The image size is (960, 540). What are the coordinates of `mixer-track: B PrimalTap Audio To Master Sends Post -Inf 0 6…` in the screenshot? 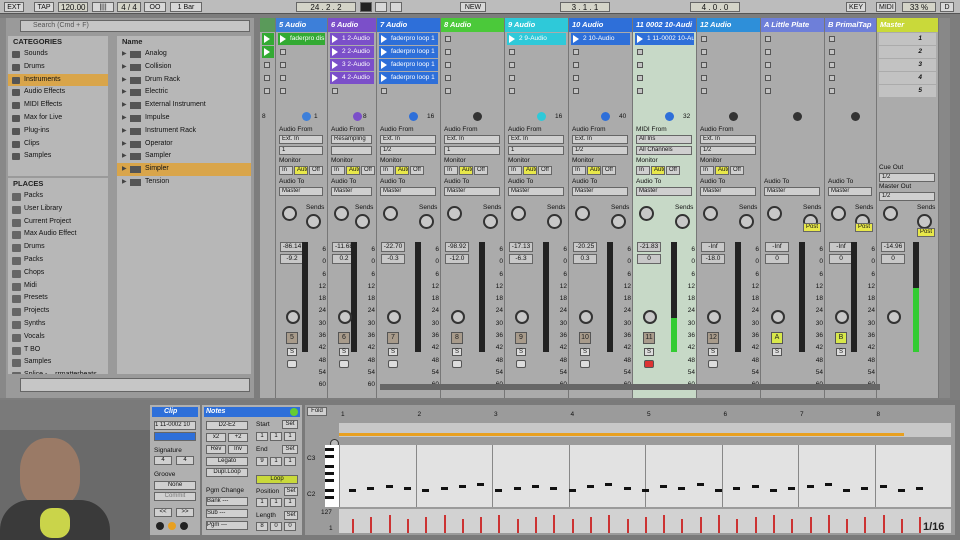 It's located at (851, 208).